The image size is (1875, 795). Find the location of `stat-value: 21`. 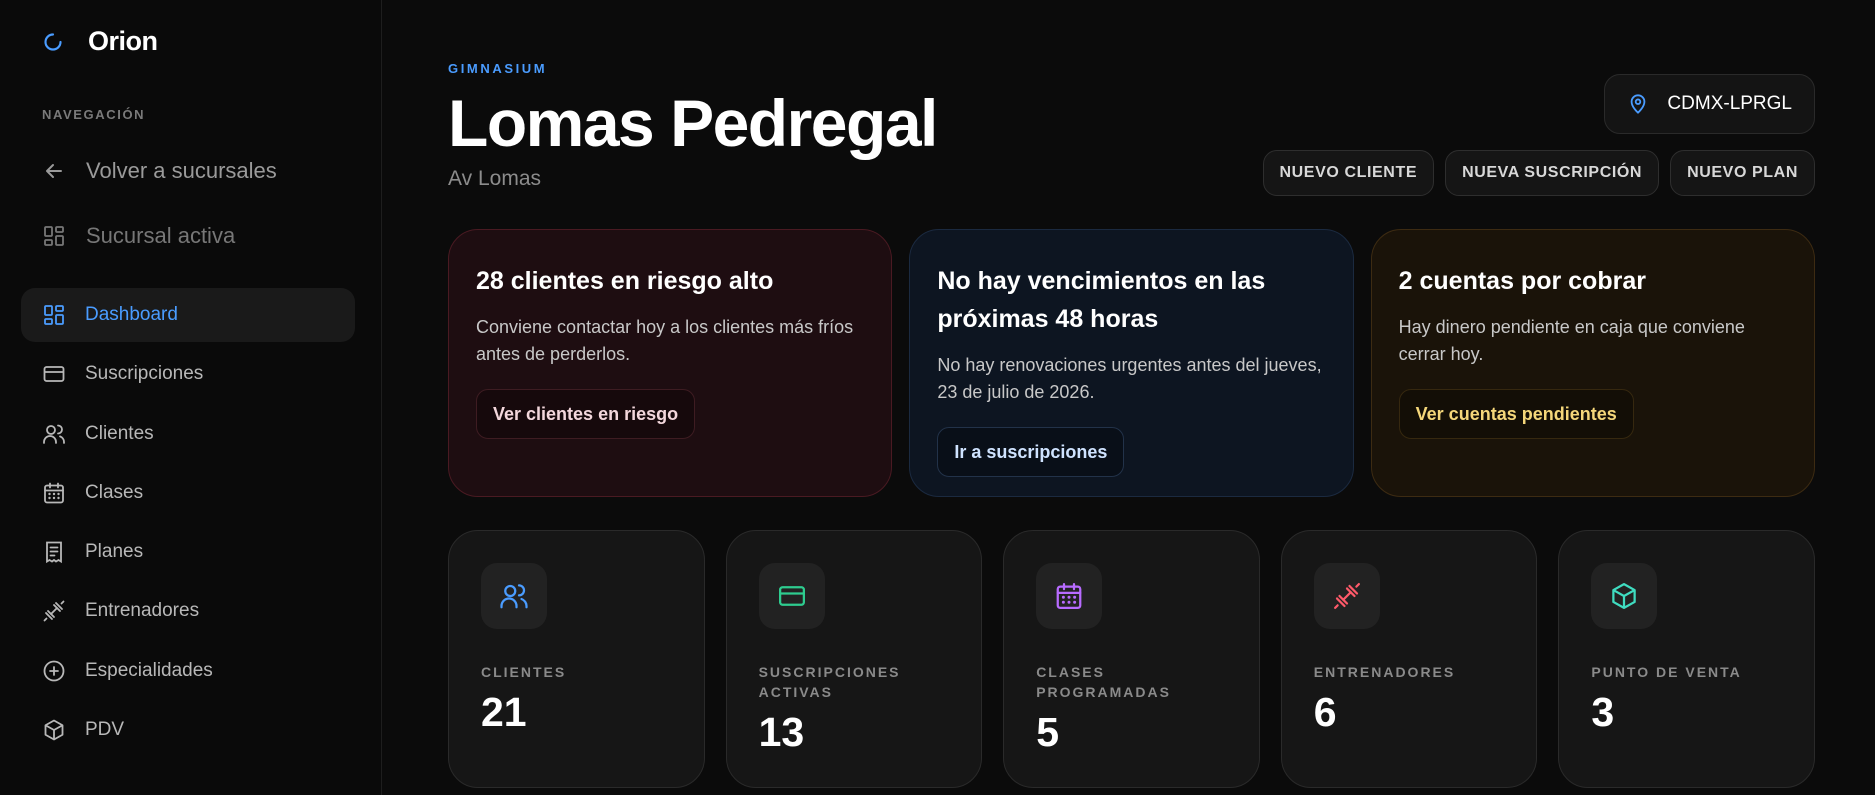

stat-value: 21 is located at coordinates (504, 712).